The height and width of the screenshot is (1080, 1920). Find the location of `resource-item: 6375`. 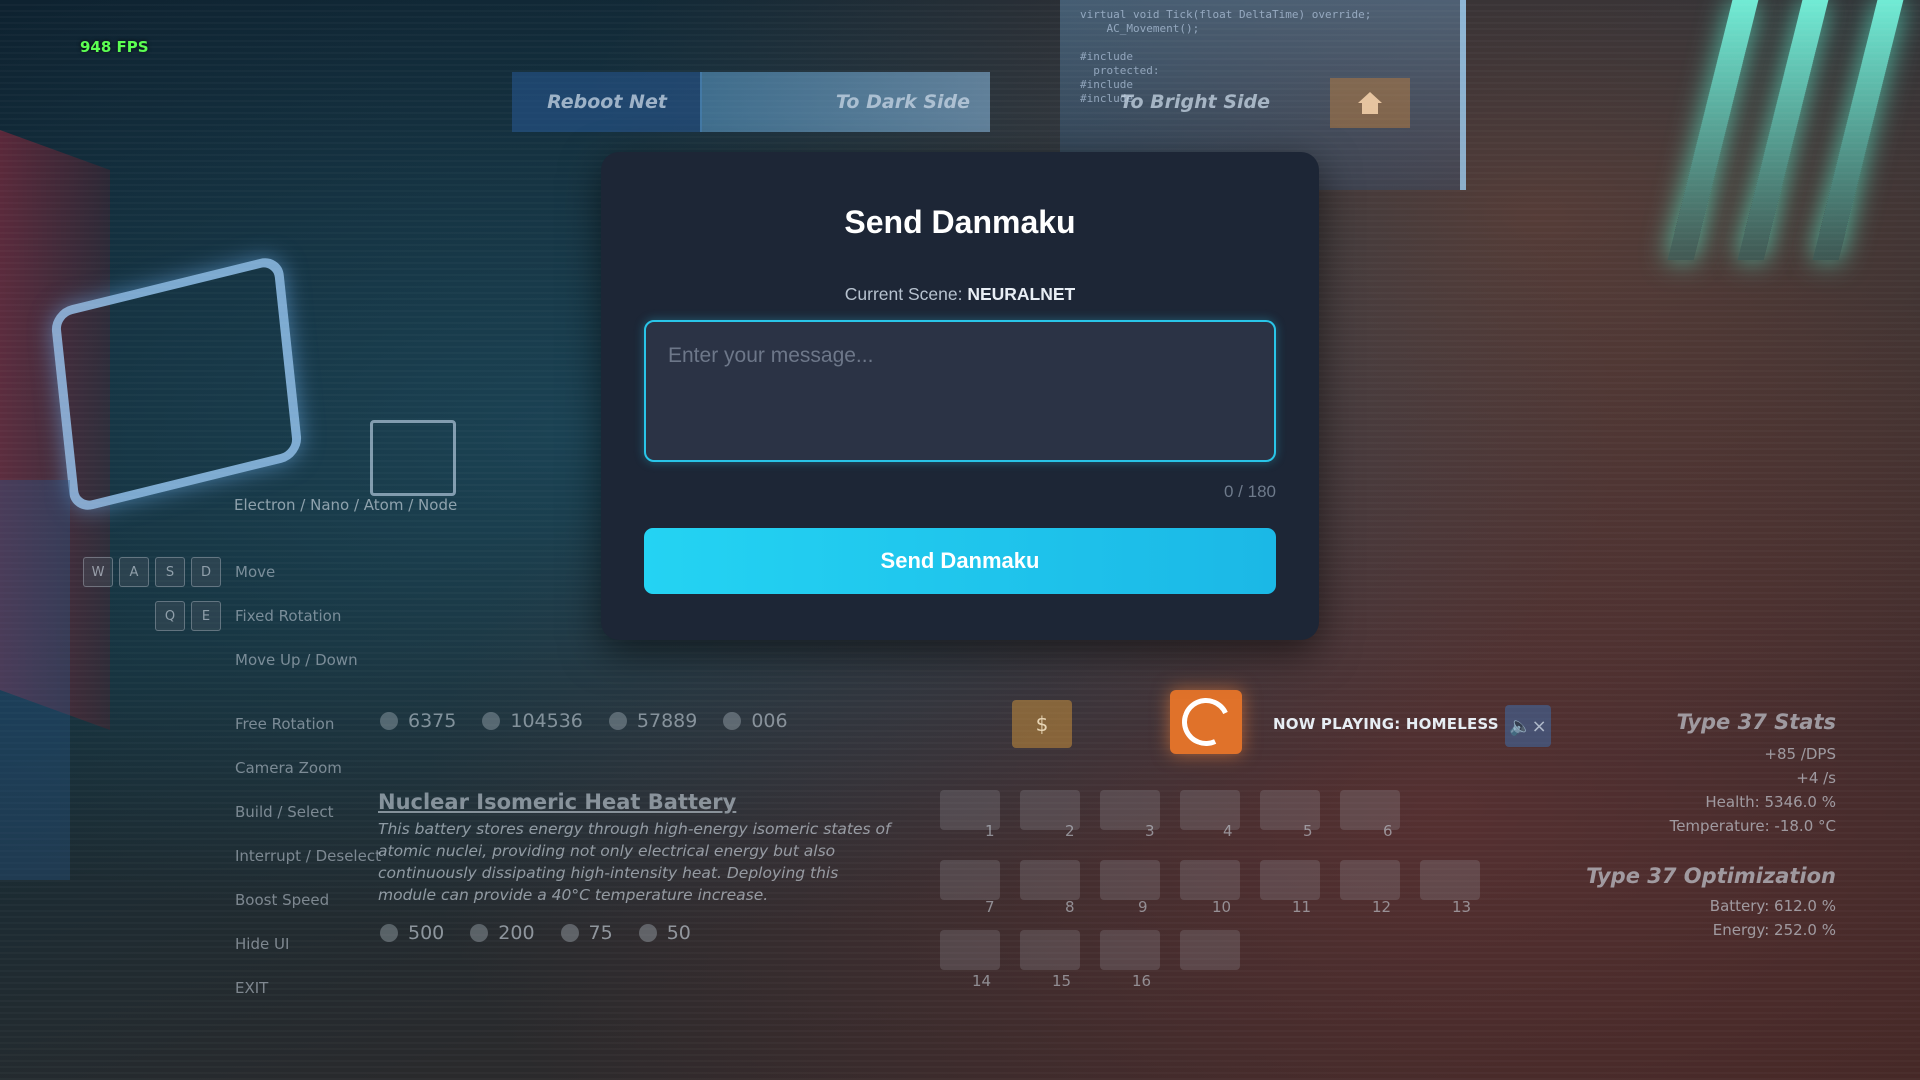

resource-item: 6375 is located at coordinates (418, 721).